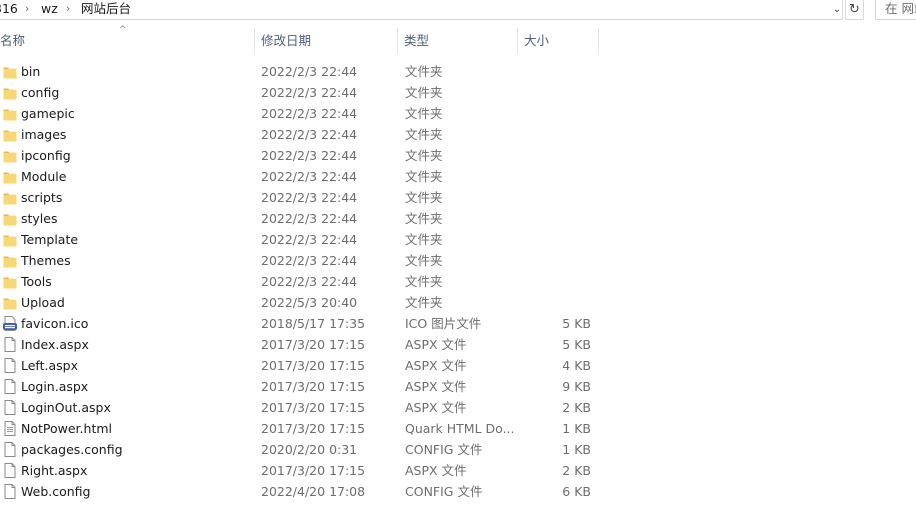 The height and width of the screenshot is (524, 916). I want to click on file-size: 6 KB, so click(576, 491).